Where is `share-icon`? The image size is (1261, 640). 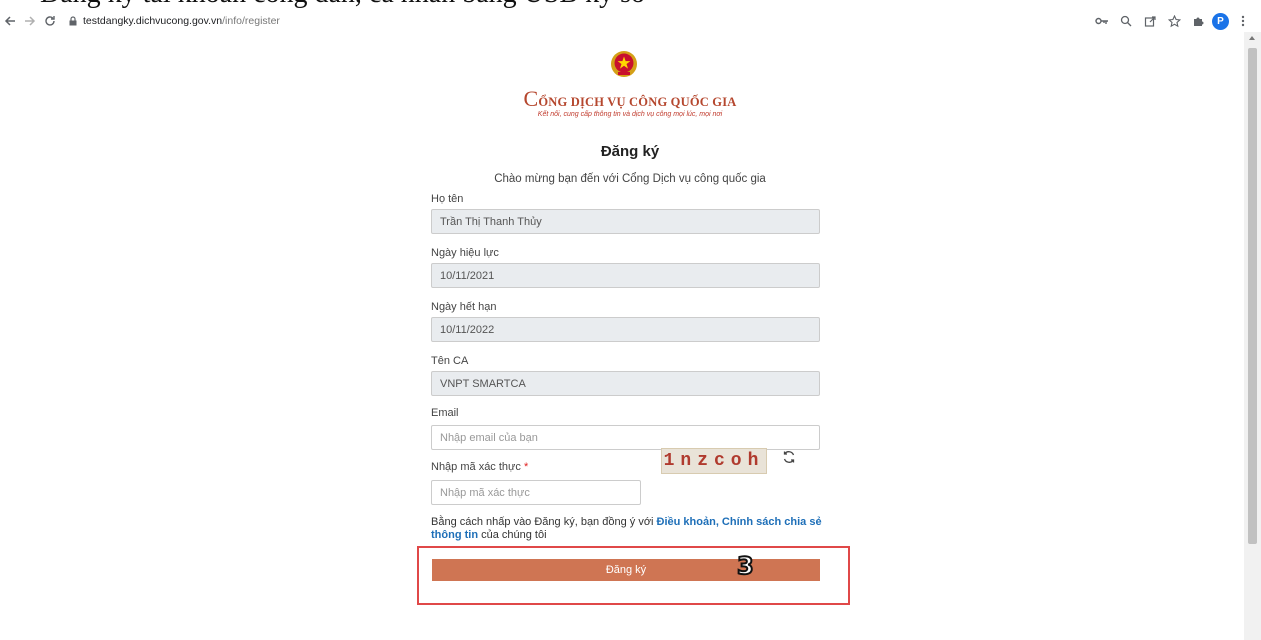 share-icon is located at coordinates (1150, 21).